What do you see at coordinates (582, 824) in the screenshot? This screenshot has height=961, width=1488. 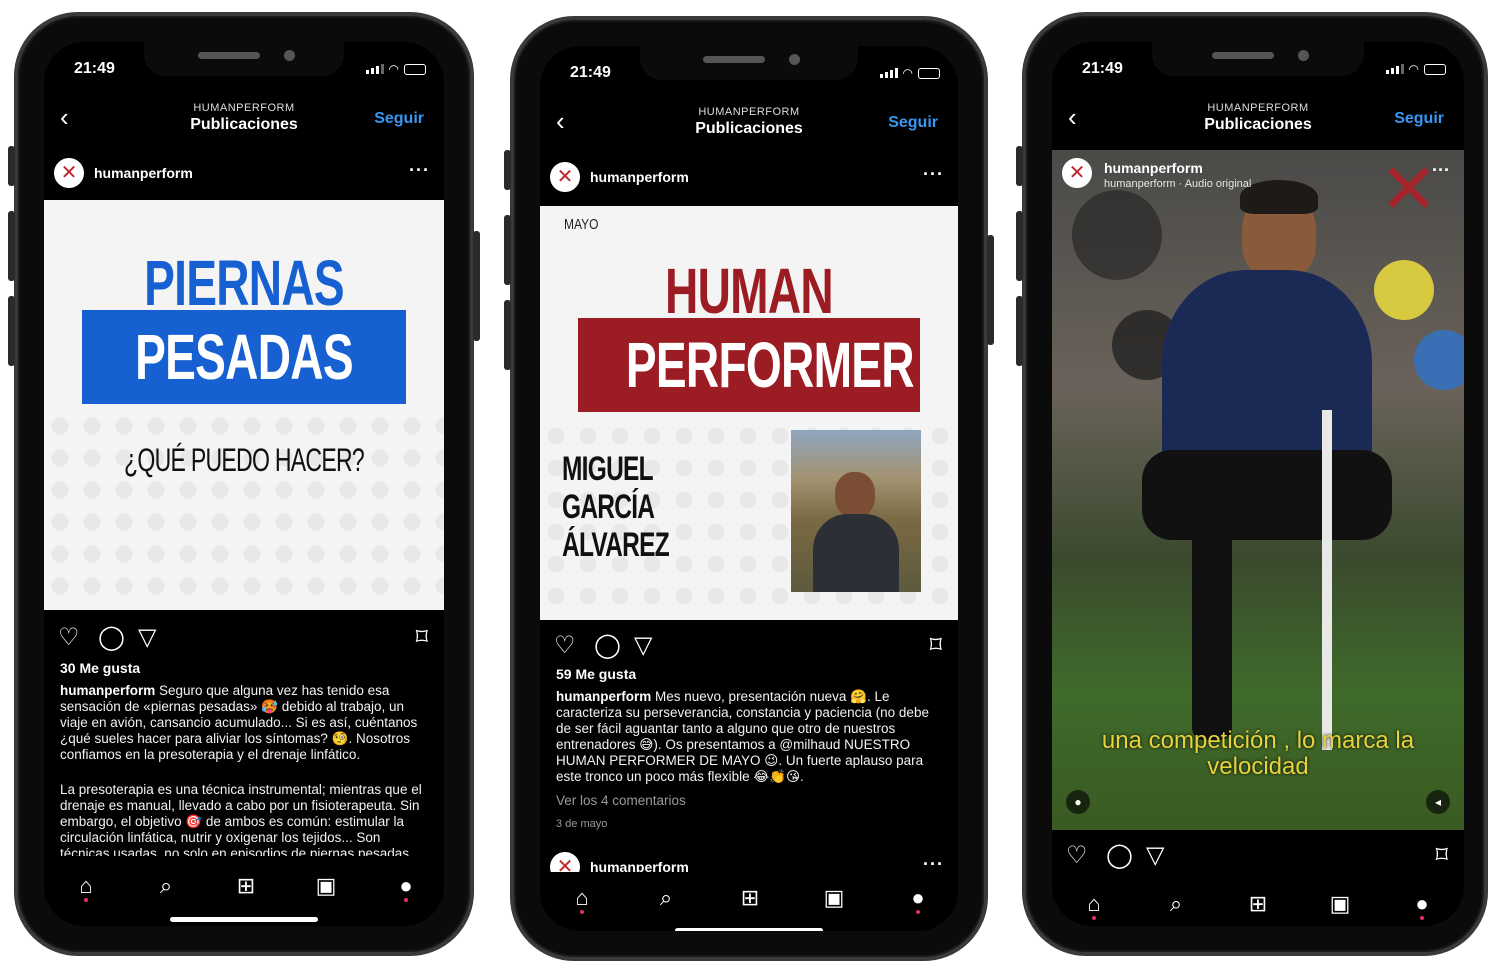 I see `post-date: 3 de mayo` at bounding box center [582, 824].